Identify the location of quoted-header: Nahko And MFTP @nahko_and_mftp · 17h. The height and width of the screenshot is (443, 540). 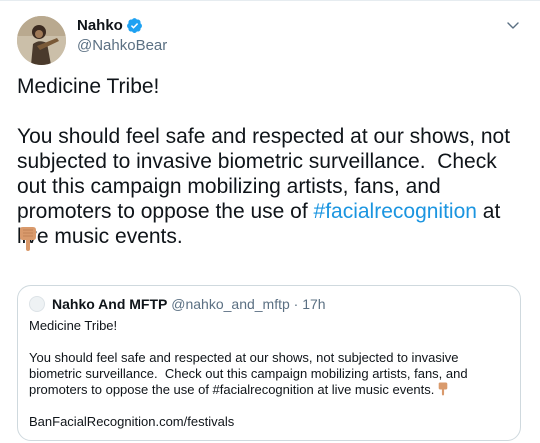
(189, 304).